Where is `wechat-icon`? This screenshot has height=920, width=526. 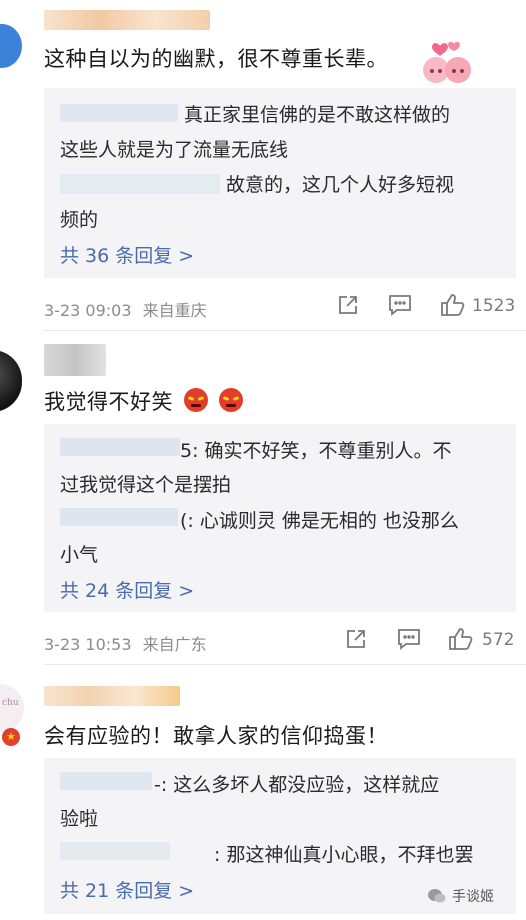 wechat-icon is located at coordinates (437, 896).